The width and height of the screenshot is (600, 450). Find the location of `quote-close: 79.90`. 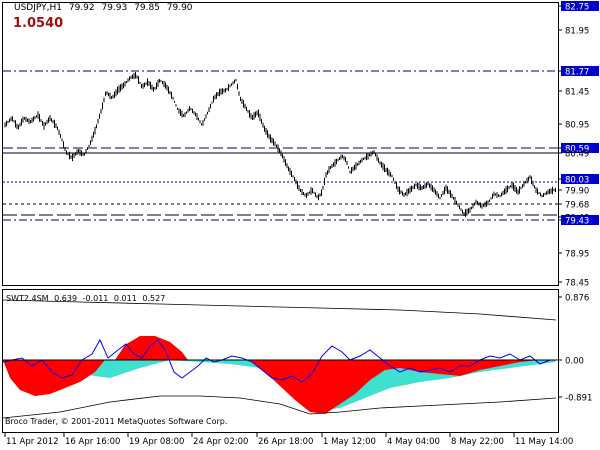

quote-close: 79.90 is located at coordinates (179, 8).